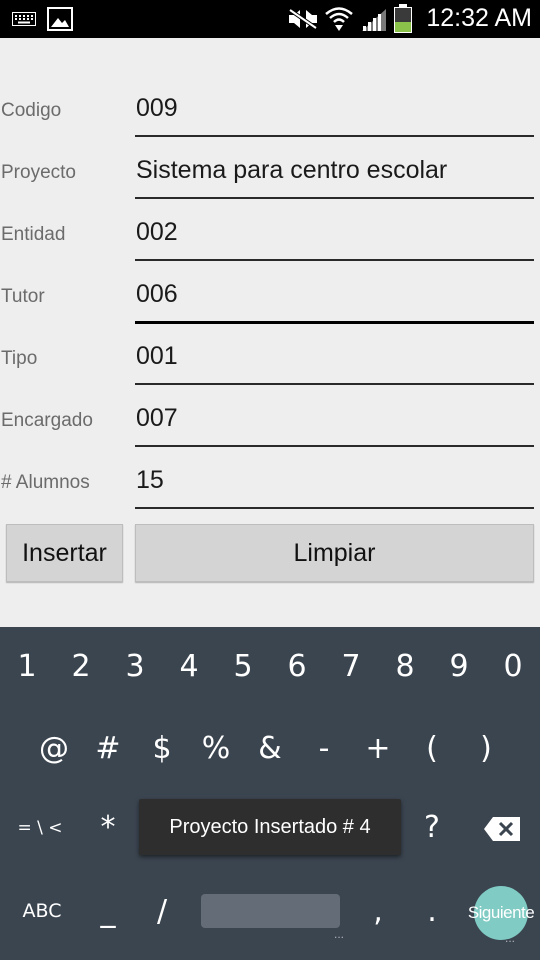  Describe the element at coordinates (60, 19) in the screenshot. I see `image-icon` at that location.